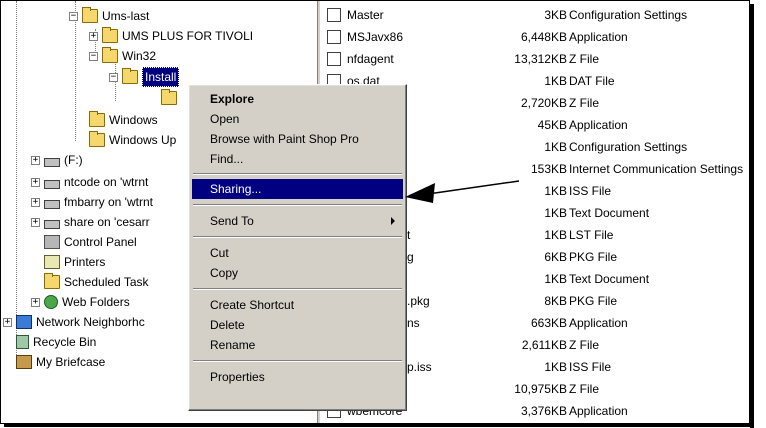 The image size is (766, 428). I want to click on tree-item-my-briefcase: My Briefcase, so click(60, 362).